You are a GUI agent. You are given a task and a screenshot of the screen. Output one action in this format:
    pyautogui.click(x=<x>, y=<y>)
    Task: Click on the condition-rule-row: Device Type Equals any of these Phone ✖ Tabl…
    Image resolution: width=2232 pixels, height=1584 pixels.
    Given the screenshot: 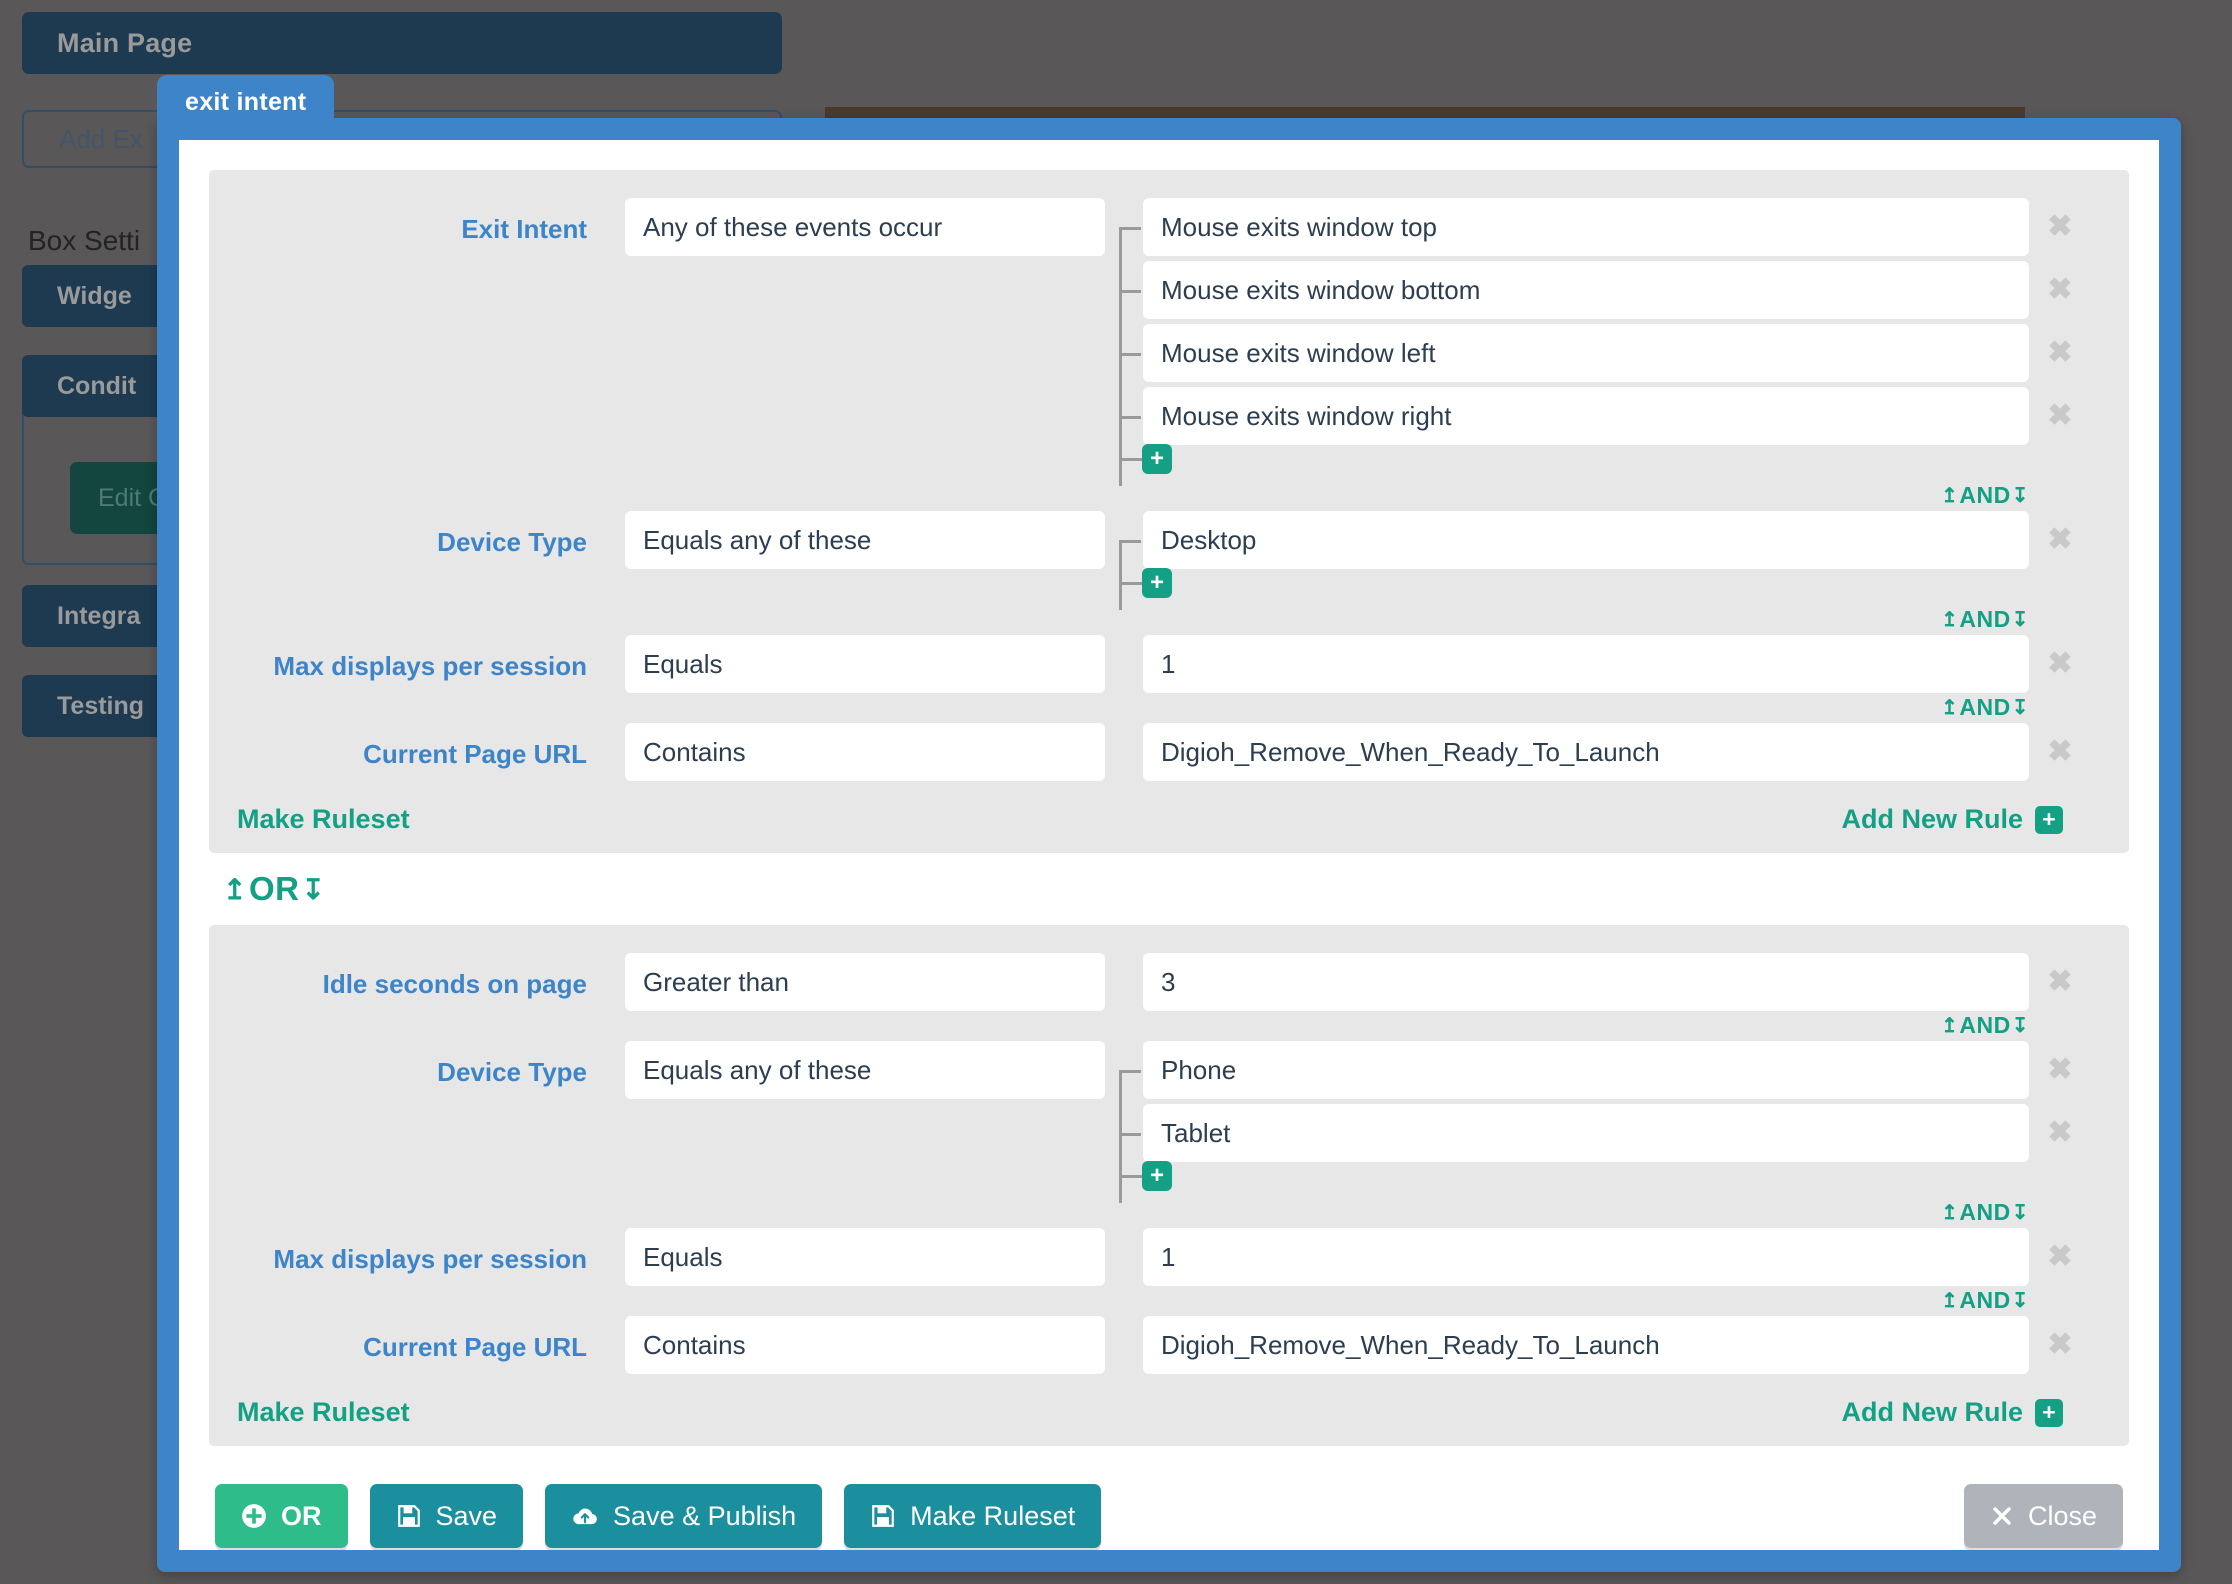 What is the action you would take?
    pyautogui.click(x=1163, y=1122)
    